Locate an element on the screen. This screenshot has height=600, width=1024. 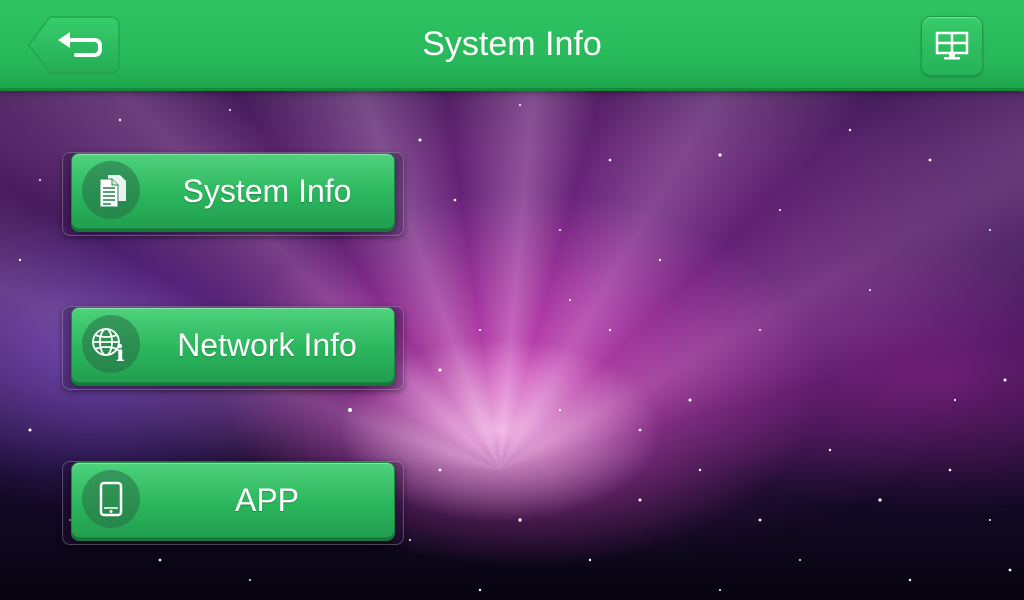
system-info-label: System Info is located at coordinates (267, 191).